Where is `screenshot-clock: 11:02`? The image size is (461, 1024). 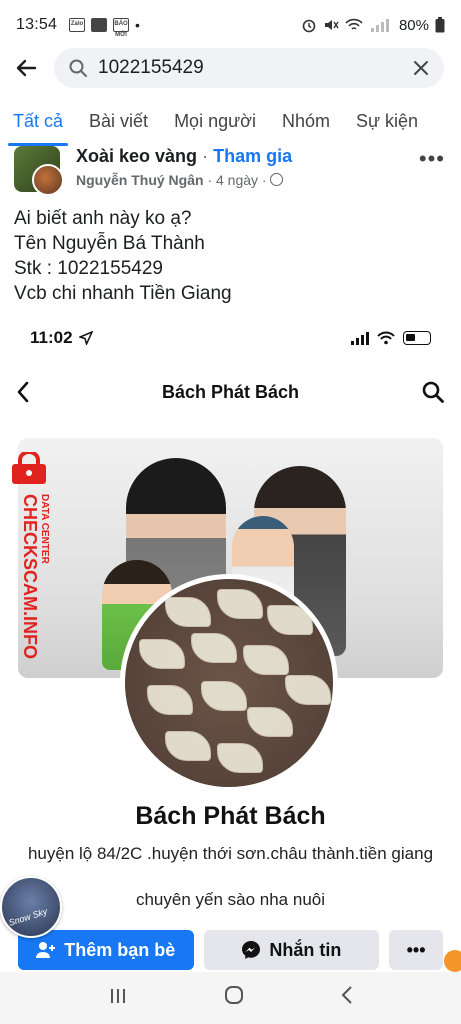
screenshot-clock: 11:02 is located at coordinates (51, 337).